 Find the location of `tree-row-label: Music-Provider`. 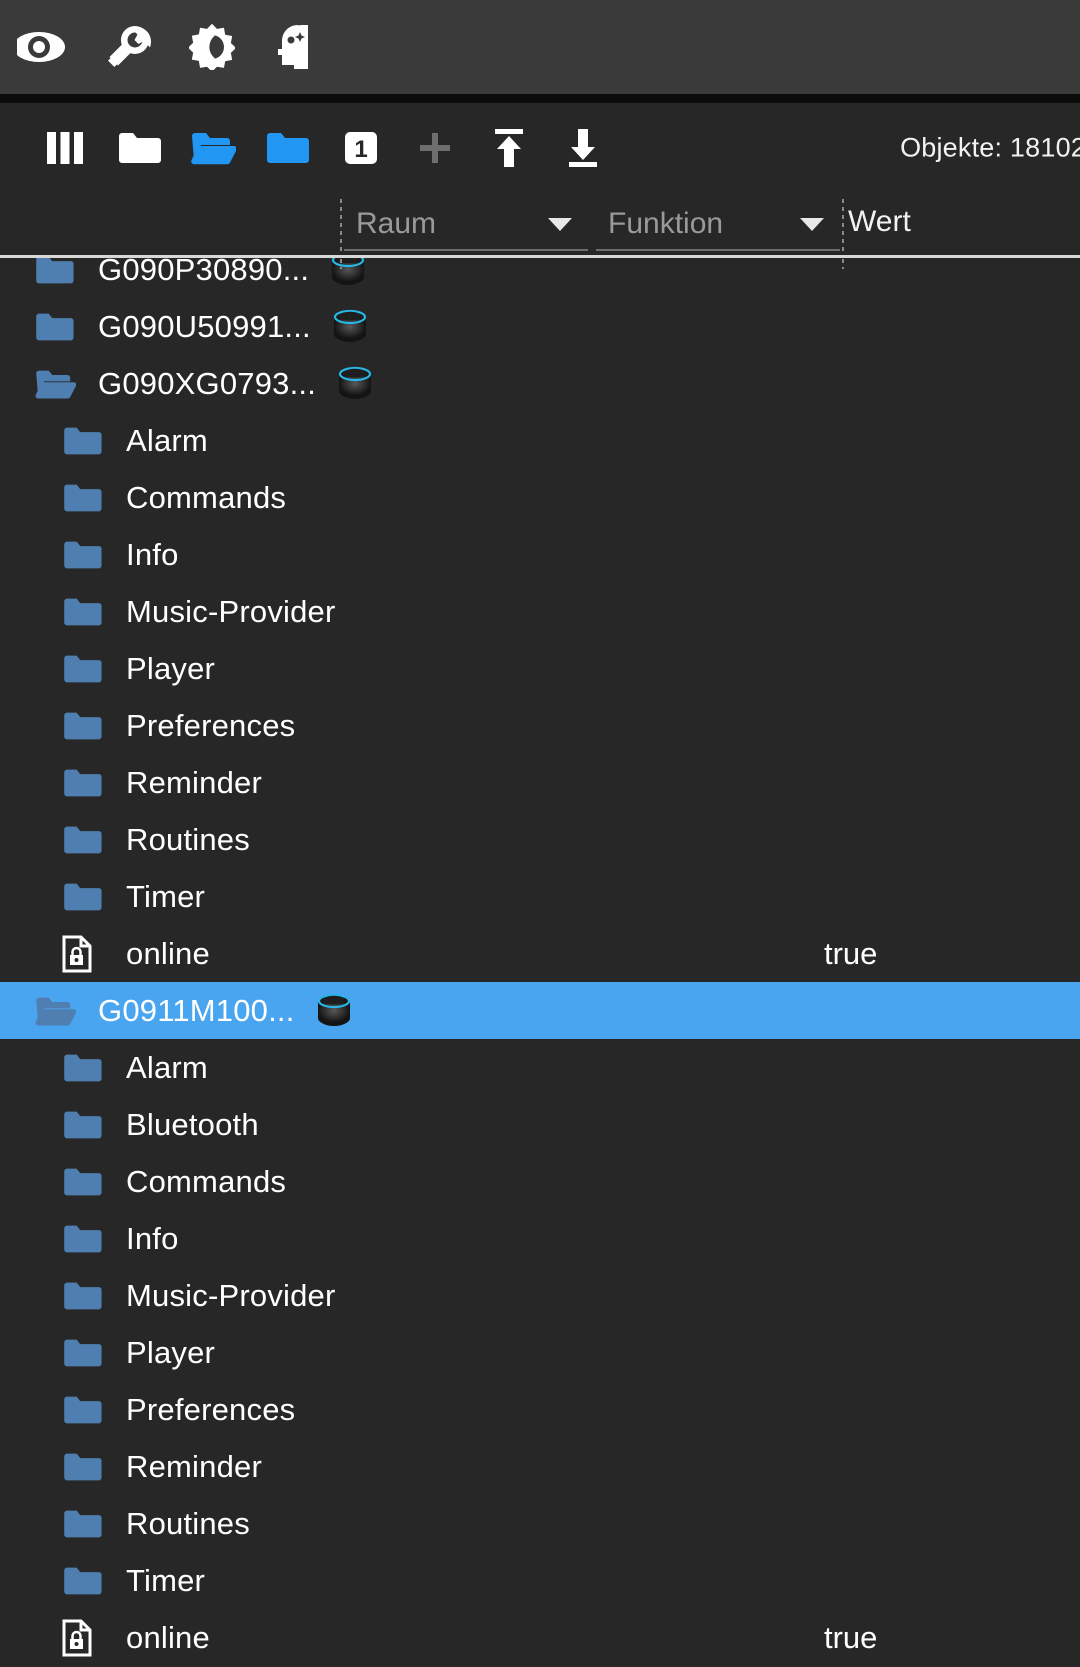

tree-row-label: Music-Provider is located at coordinates (231, 611).